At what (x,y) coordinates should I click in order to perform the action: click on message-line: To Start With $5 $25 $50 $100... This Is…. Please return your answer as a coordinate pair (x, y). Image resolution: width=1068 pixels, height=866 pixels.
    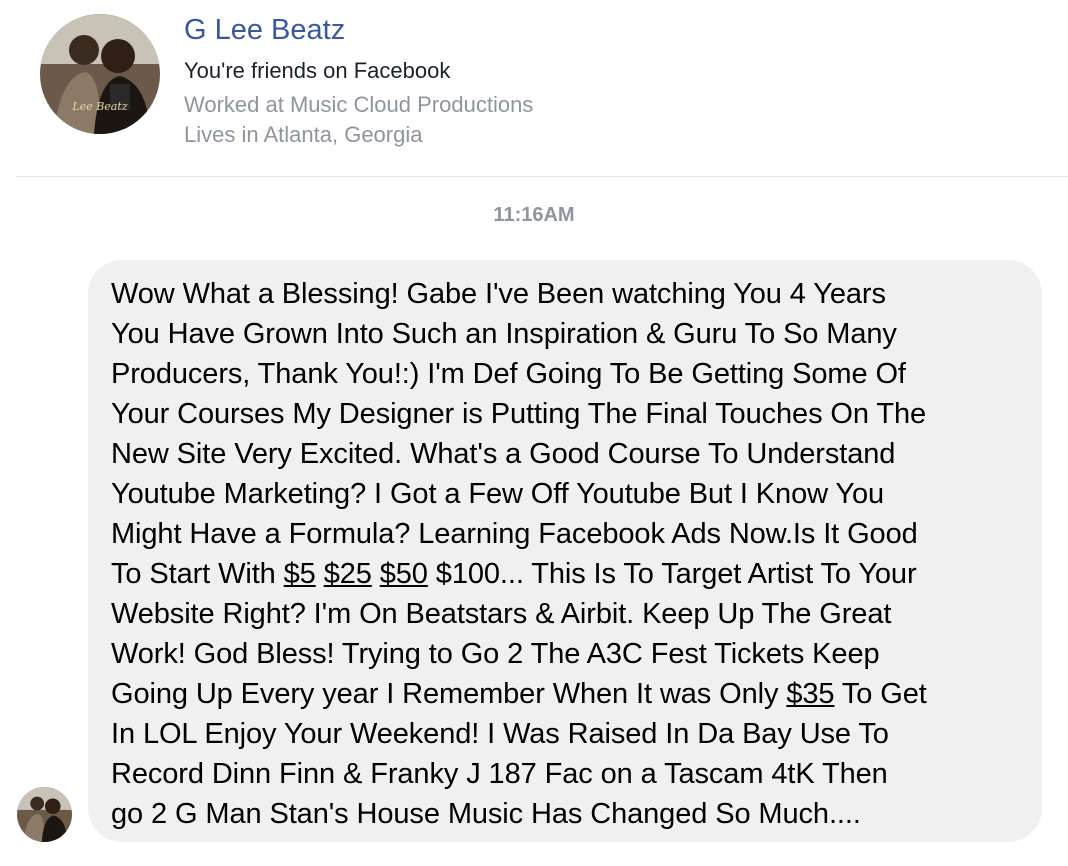
    Looking at the image, I should click on (565, 574).